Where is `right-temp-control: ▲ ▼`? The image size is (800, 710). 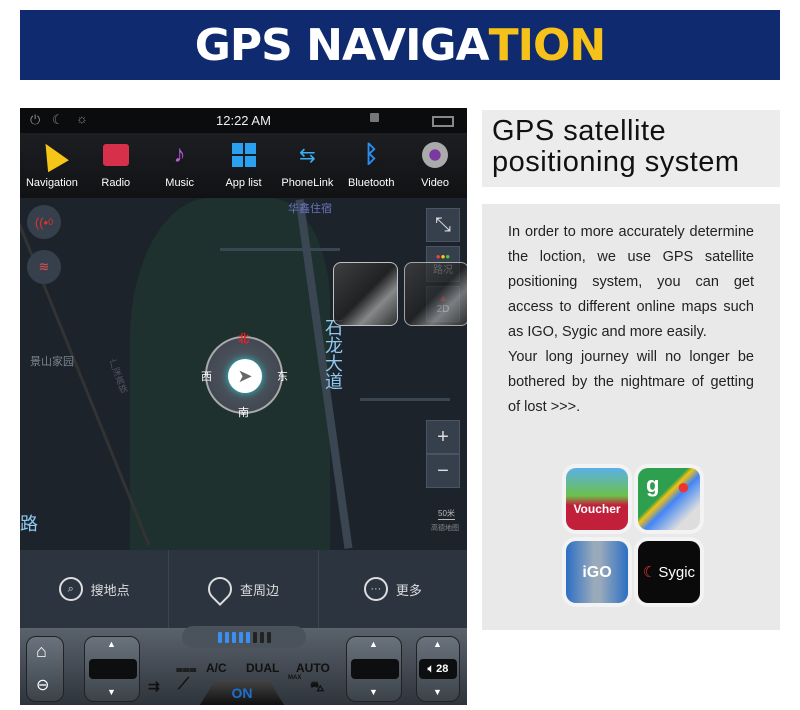 right-temp-control: ▲ ▼ is located at coordinates (374, 669).